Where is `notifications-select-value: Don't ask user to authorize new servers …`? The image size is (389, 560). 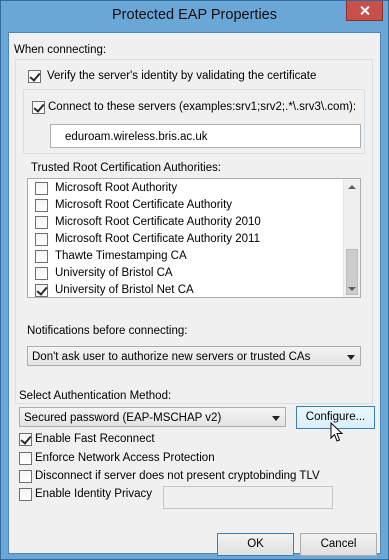
notifications-select-value: Don't ask user to authorize new servers … is located at coordinates (171, 357).